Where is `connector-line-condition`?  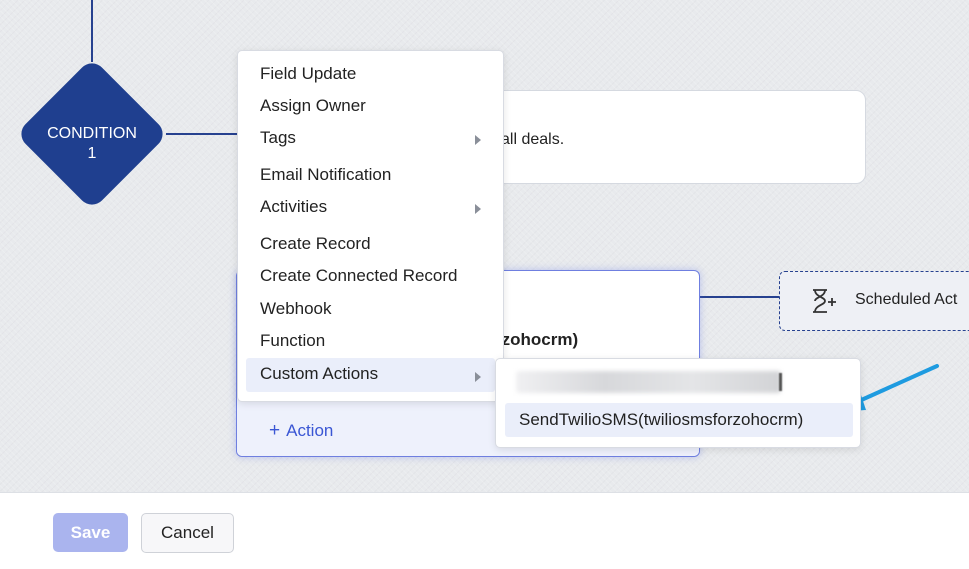
connector-line-condition is located at coordinates (202, 134).